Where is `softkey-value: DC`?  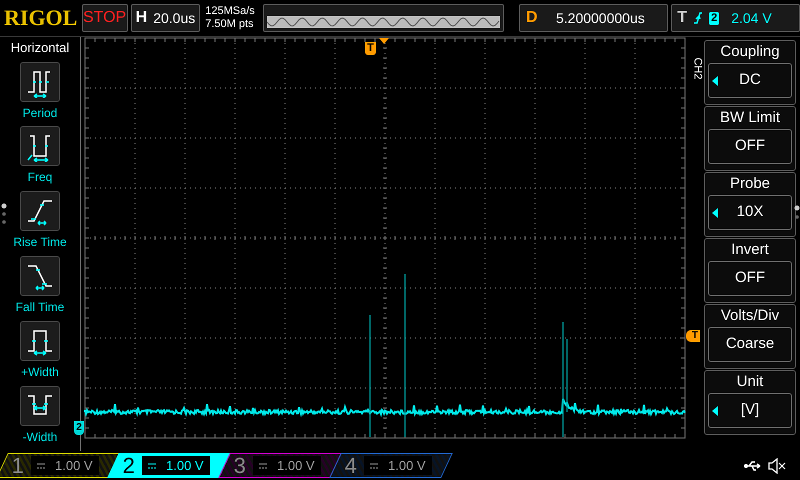
softkey-value: DC is located at coordinates (750, 80).